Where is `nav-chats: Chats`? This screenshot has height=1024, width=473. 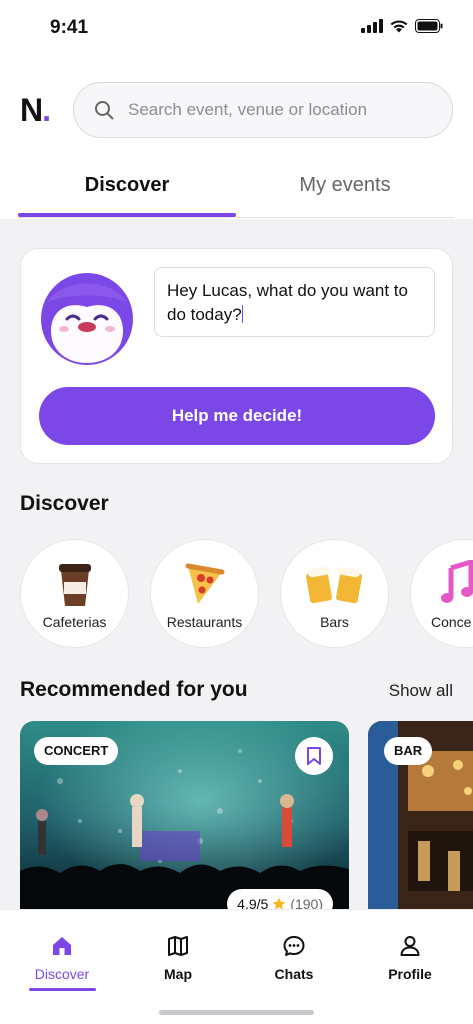 nav-chats: Chats is located at coordinates (294, 957).